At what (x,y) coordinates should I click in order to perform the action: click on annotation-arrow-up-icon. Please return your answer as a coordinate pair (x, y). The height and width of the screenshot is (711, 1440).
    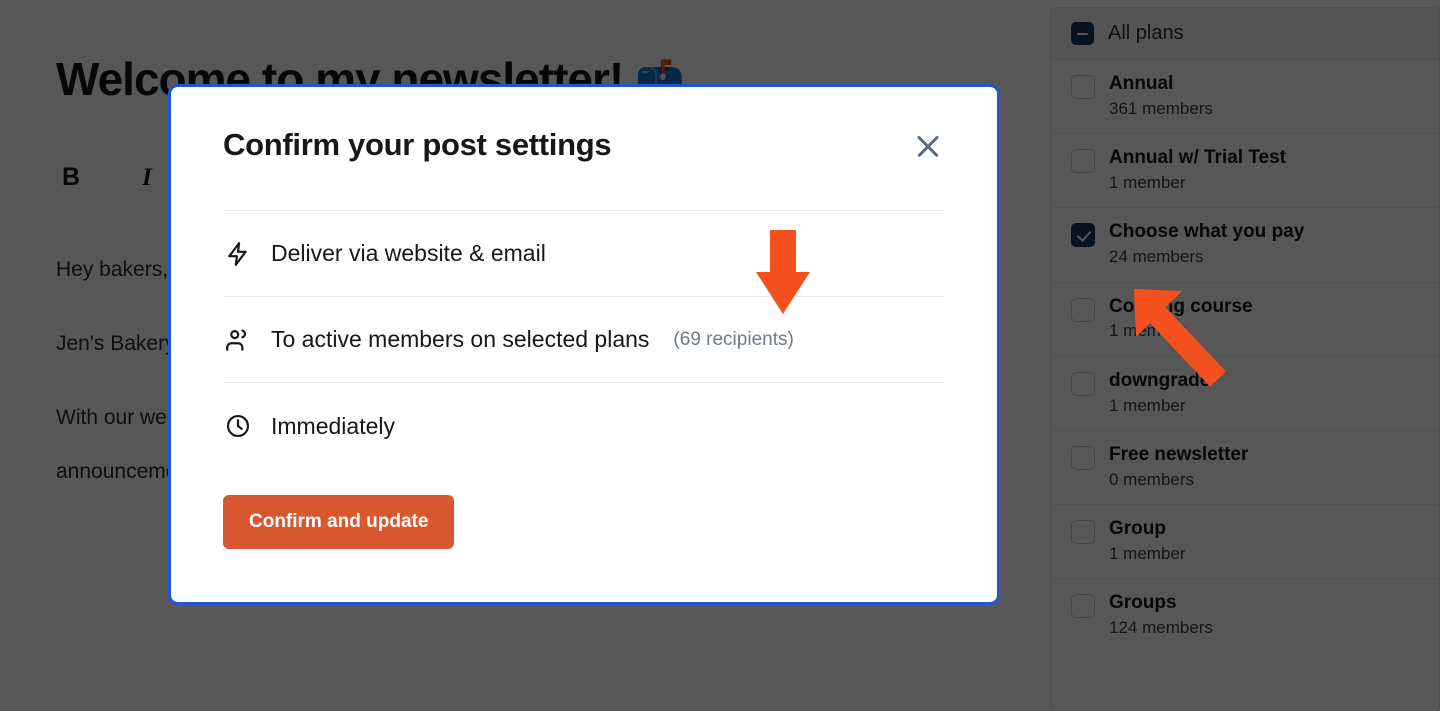
    Looking at the image, I should click on (1185, 337).